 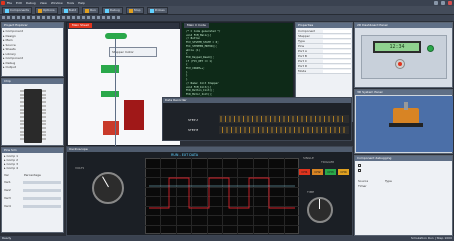 I want to click on time-knob, so click(x=320, y=210).